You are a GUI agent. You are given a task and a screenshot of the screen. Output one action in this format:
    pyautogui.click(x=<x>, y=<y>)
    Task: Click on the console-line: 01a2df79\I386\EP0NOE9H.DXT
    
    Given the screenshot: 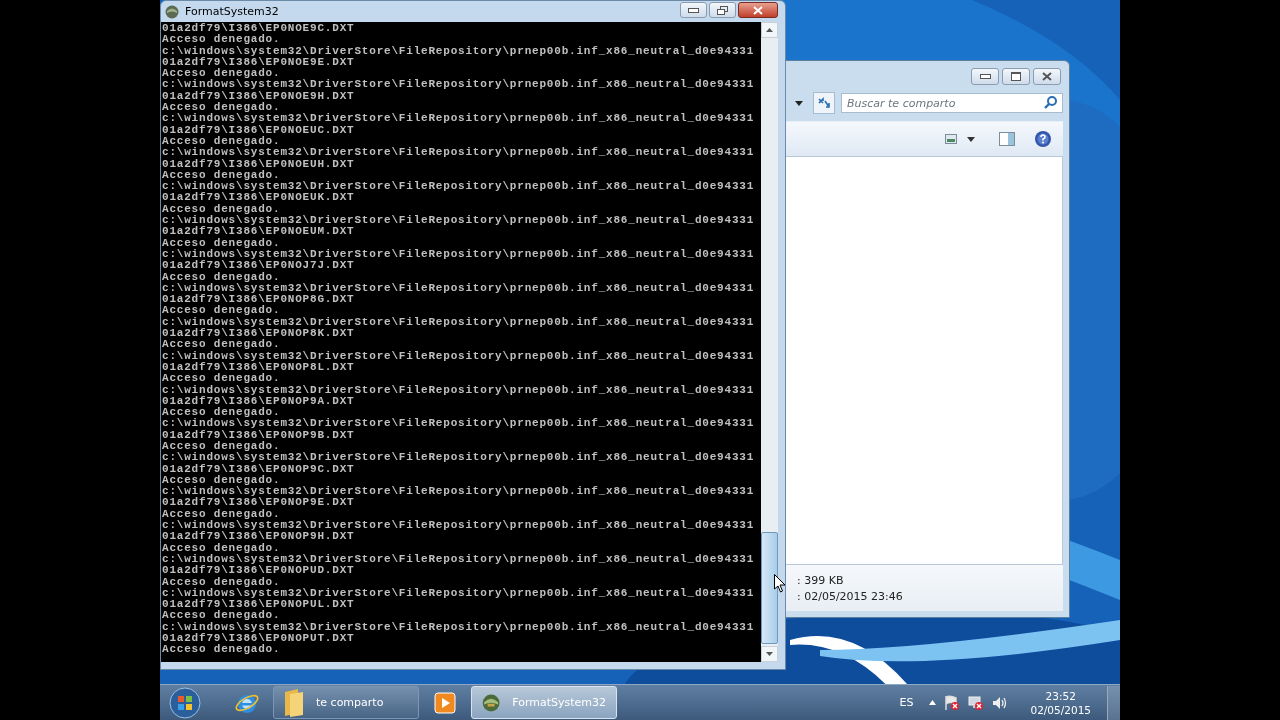 What is the action you would take?
    pyautogui.click(x=258, y=96)
    